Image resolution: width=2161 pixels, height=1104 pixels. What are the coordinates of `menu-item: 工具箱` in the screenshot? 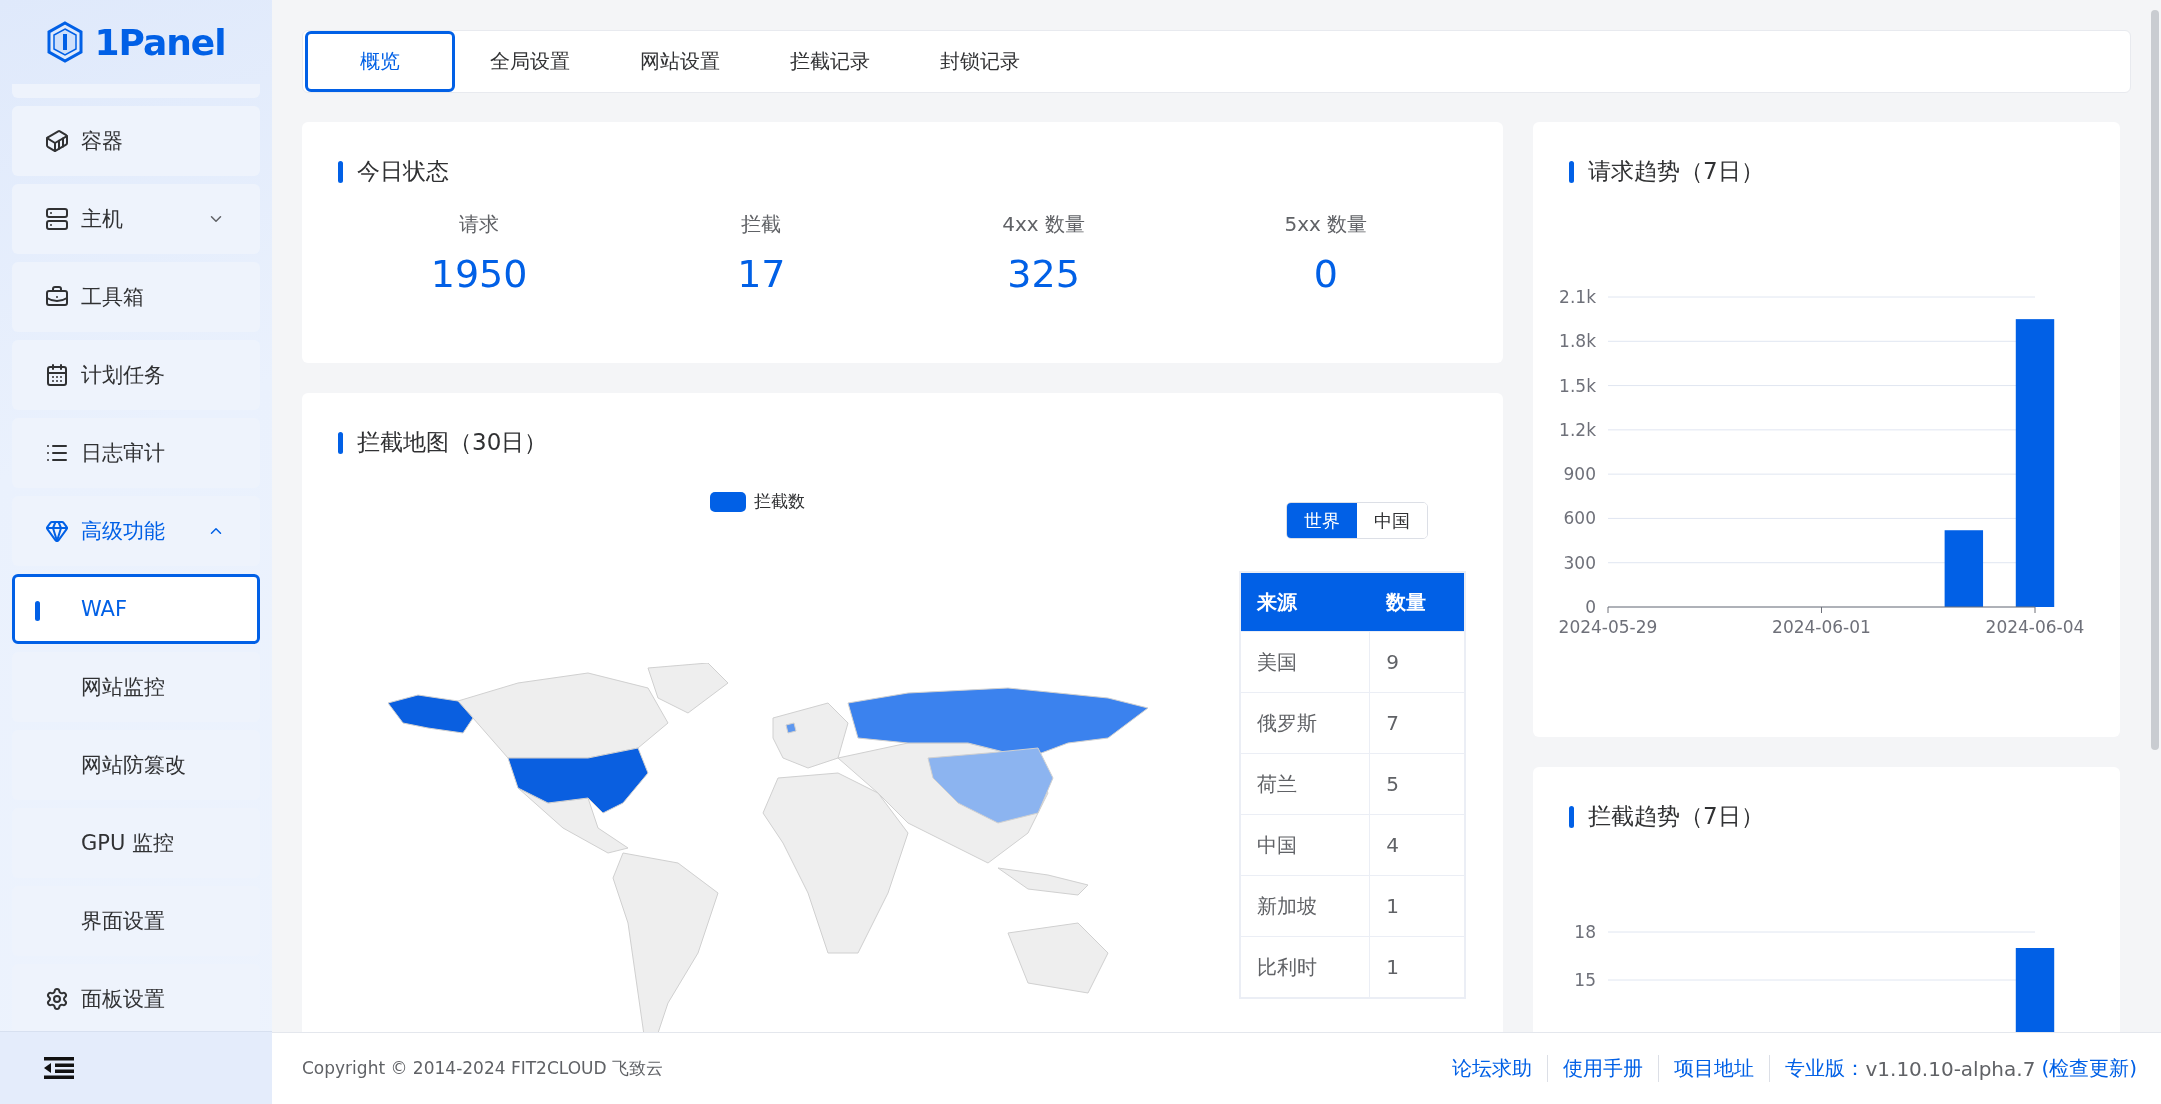 It's located at (136, 297).